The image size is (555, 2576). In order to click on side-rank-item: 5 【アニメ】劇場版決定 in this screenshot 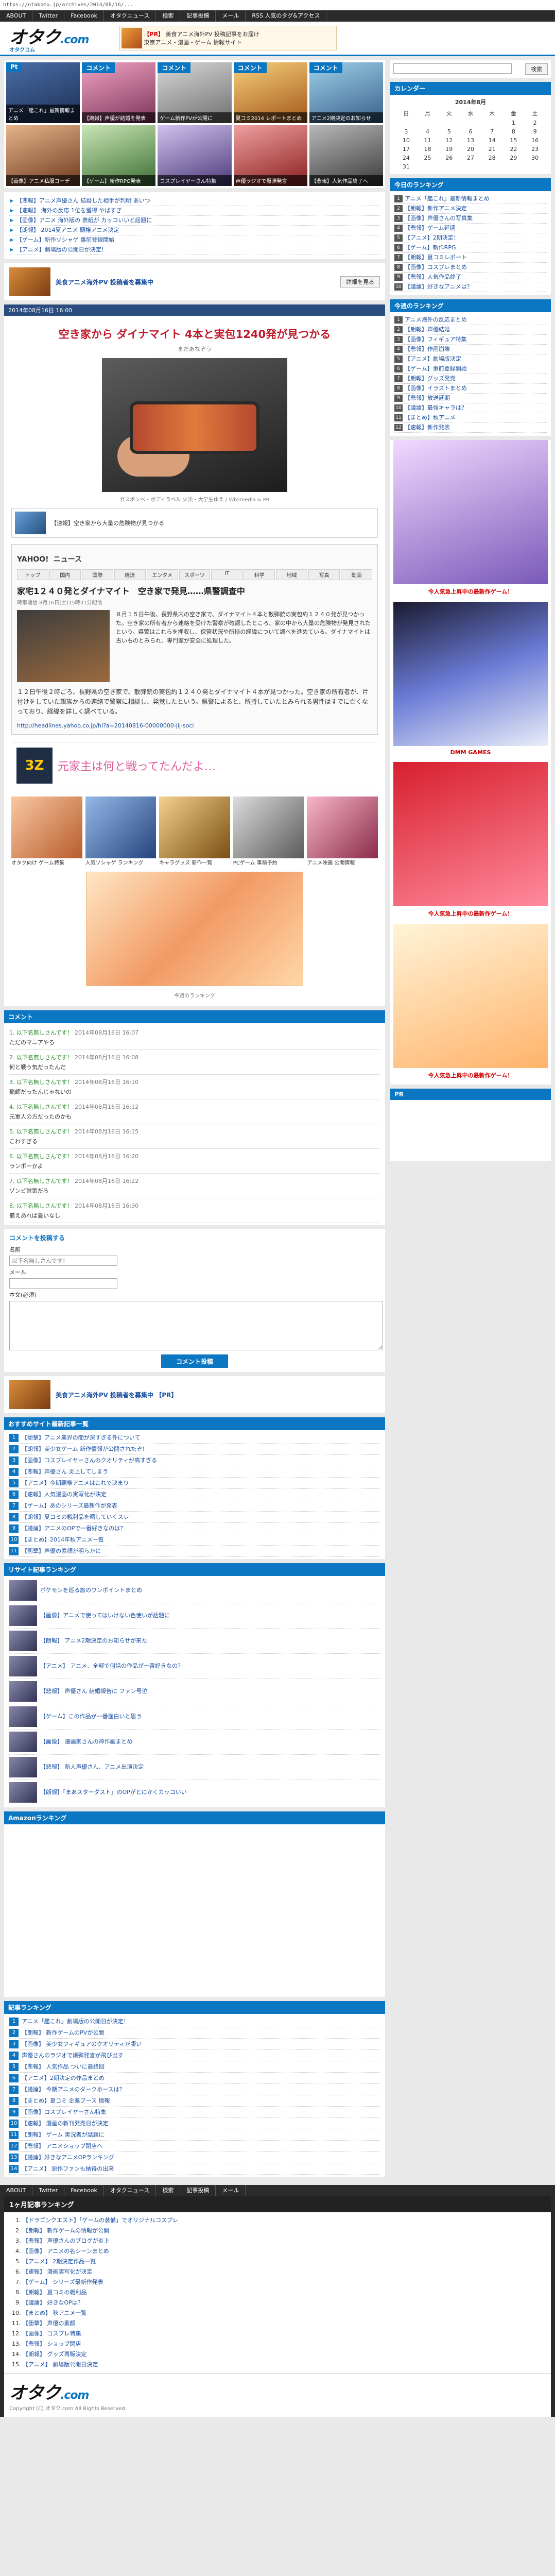, I will do `click(470, 359)`.